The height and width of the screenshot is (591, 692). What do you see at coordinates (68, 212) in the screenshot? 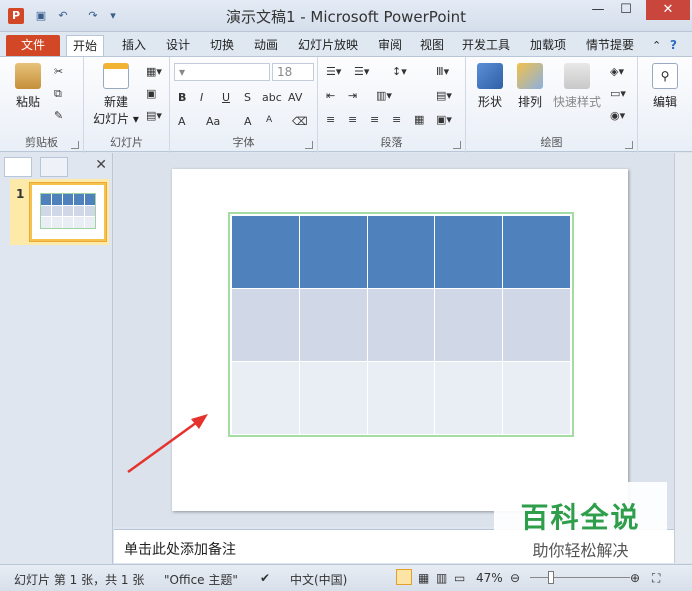
I see `slide-thumbnail` at bounding box center [68, 212].